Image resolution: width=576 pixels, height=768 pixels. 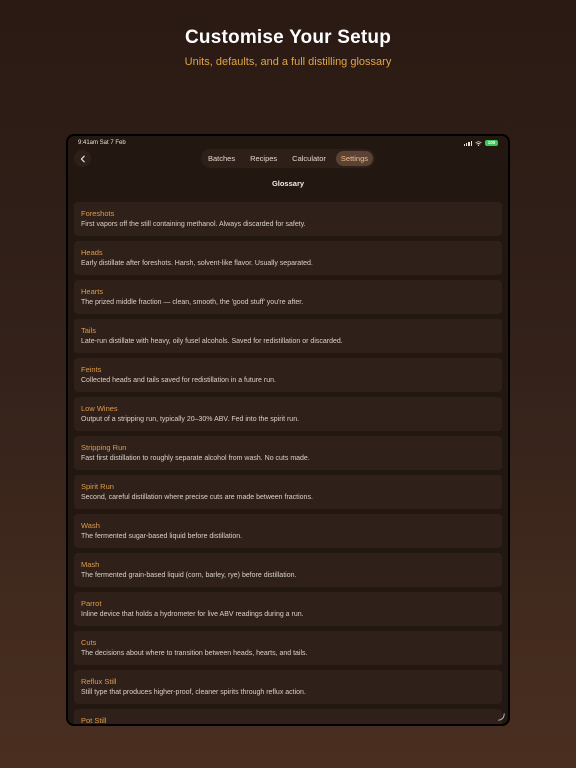 What do you see at coordinates (221, 158) in the screenshot?
I see `tab-batches: Batches` at bounding box center [221, 158].